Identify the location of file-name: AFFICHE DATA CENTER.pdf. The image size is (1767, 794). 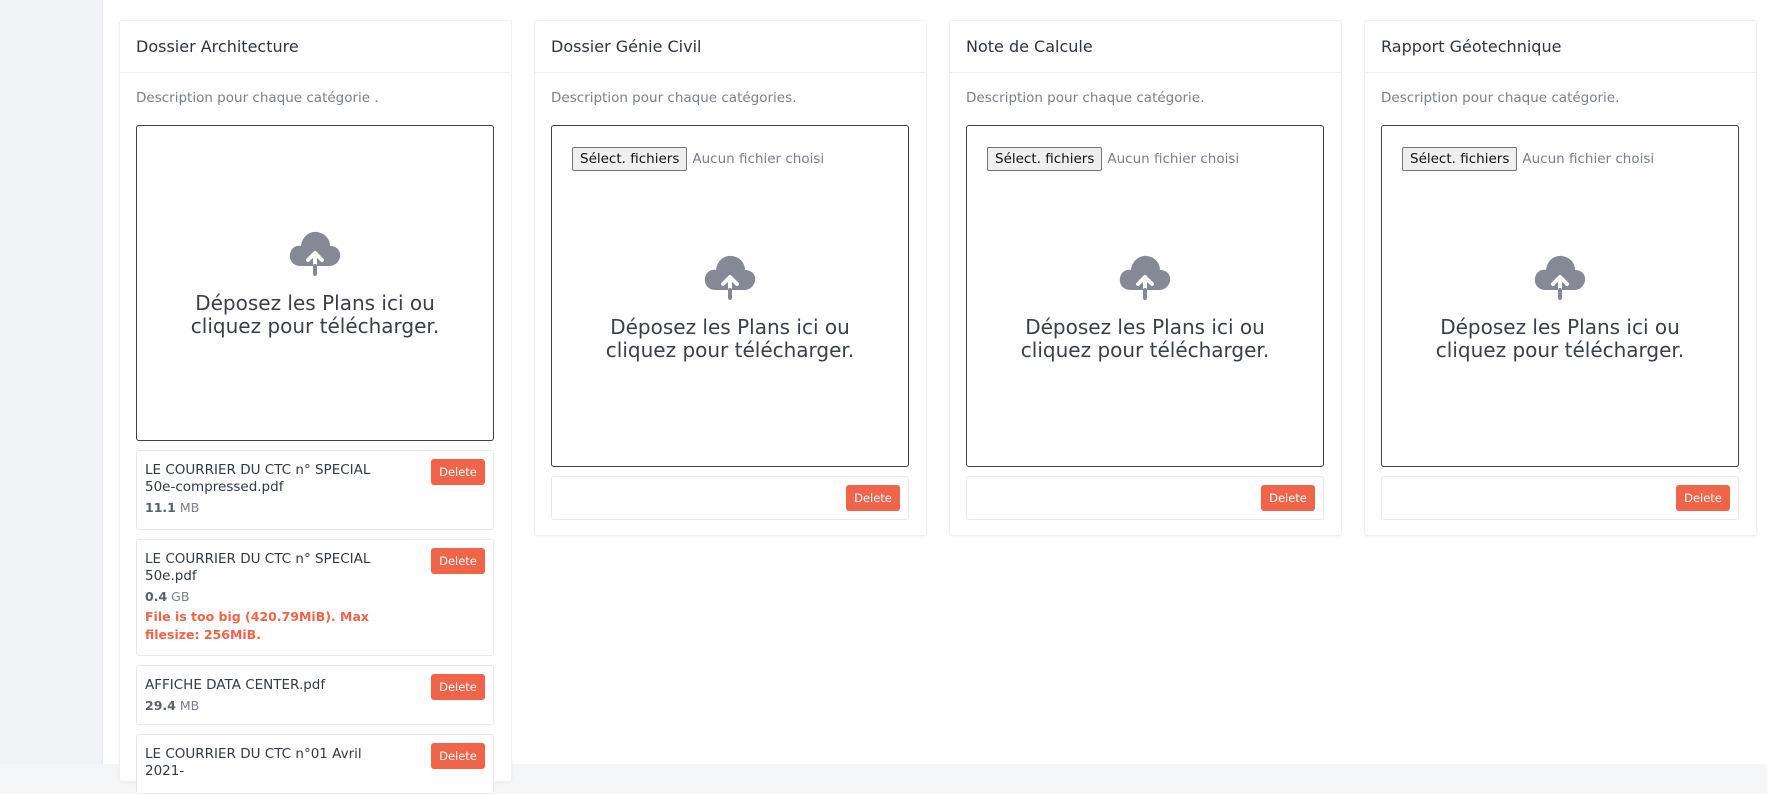
(235, 685).